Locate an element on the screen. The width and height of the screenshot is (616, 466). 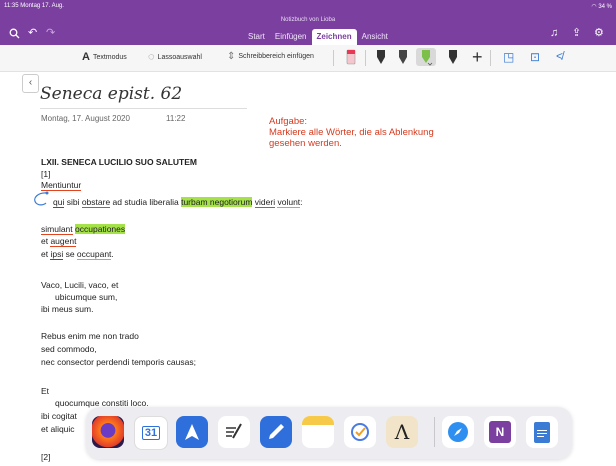
page-time: 11:22 is located at coordinates (176, 118).